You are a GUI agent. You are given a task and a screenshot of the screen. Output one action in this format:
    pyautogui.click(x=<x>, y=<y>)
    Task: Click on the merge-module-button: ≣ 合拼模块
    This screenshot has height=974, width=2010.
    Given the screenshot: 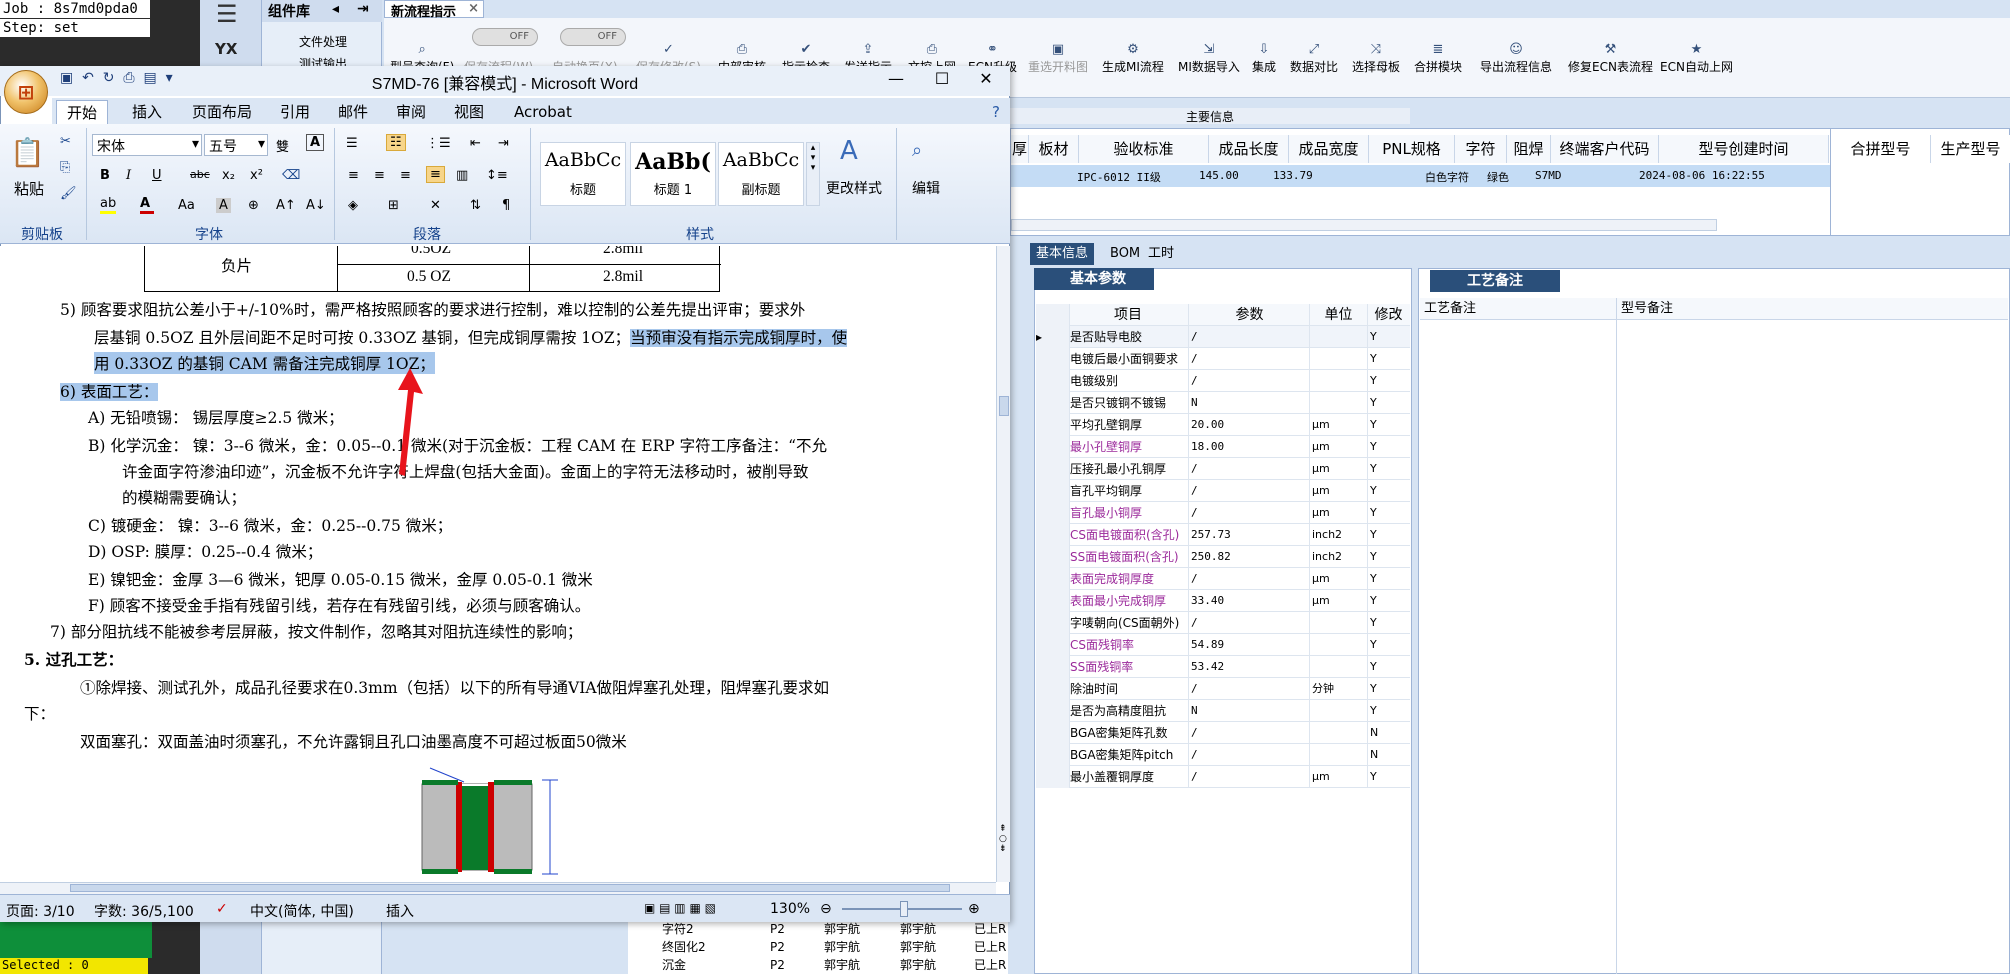 What is the action you would take?
    pyautogui.click(x=1438, y=58)
    